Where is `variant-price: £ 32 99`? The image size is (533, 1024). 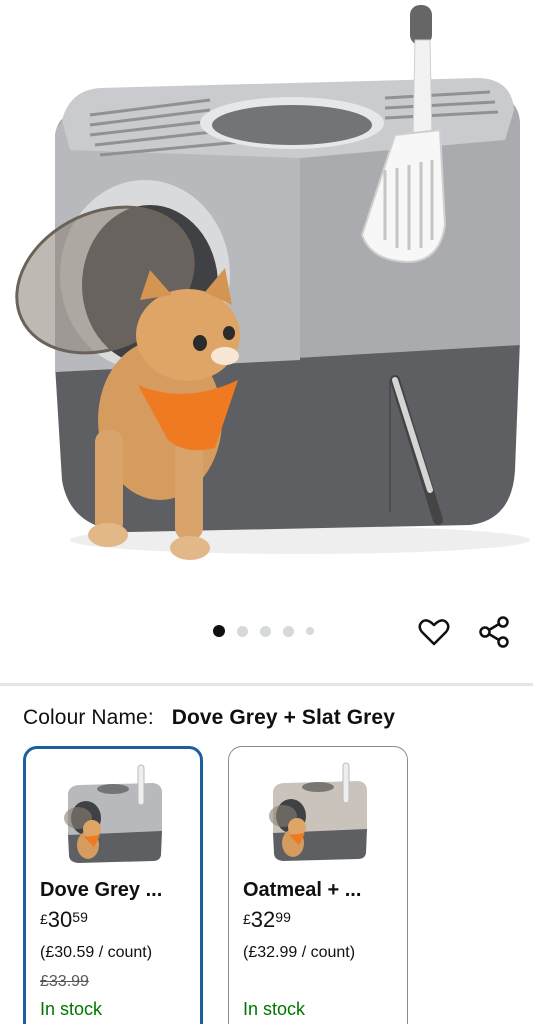
variant-price: £ 32 99 is located at coordinates (267, 920).